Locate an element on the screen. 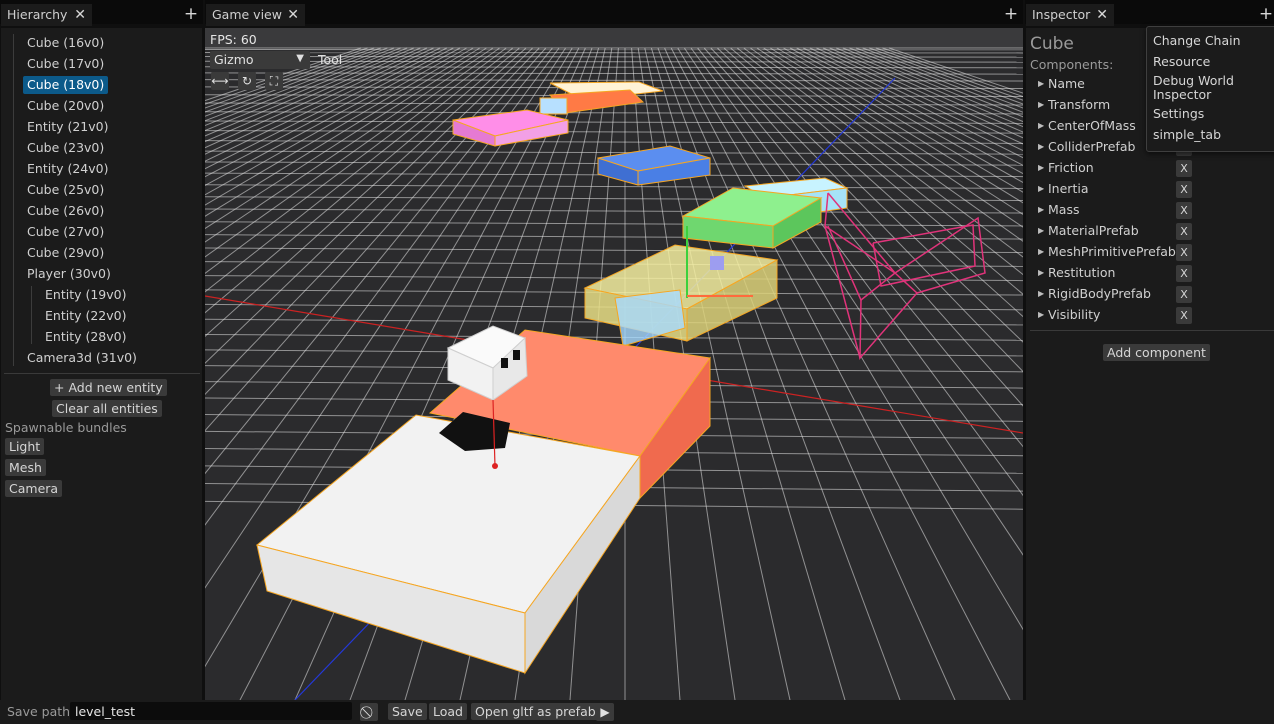 Image resolution: width=1274 pixels, height=724 pixels. sky-band is located at coordinates (614, 38).